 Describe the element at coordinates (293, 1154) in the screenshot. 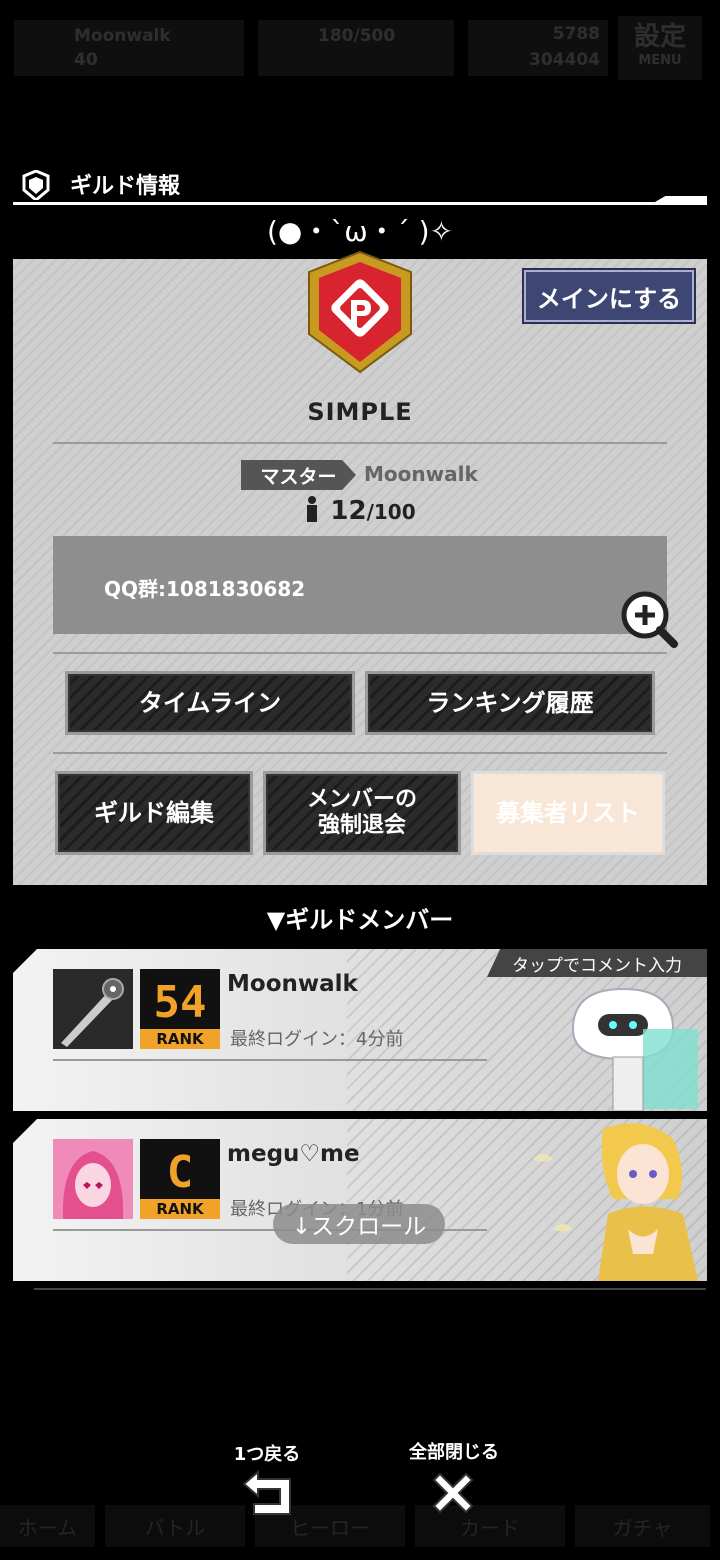

I see `member-name: megu♡me` at that location.